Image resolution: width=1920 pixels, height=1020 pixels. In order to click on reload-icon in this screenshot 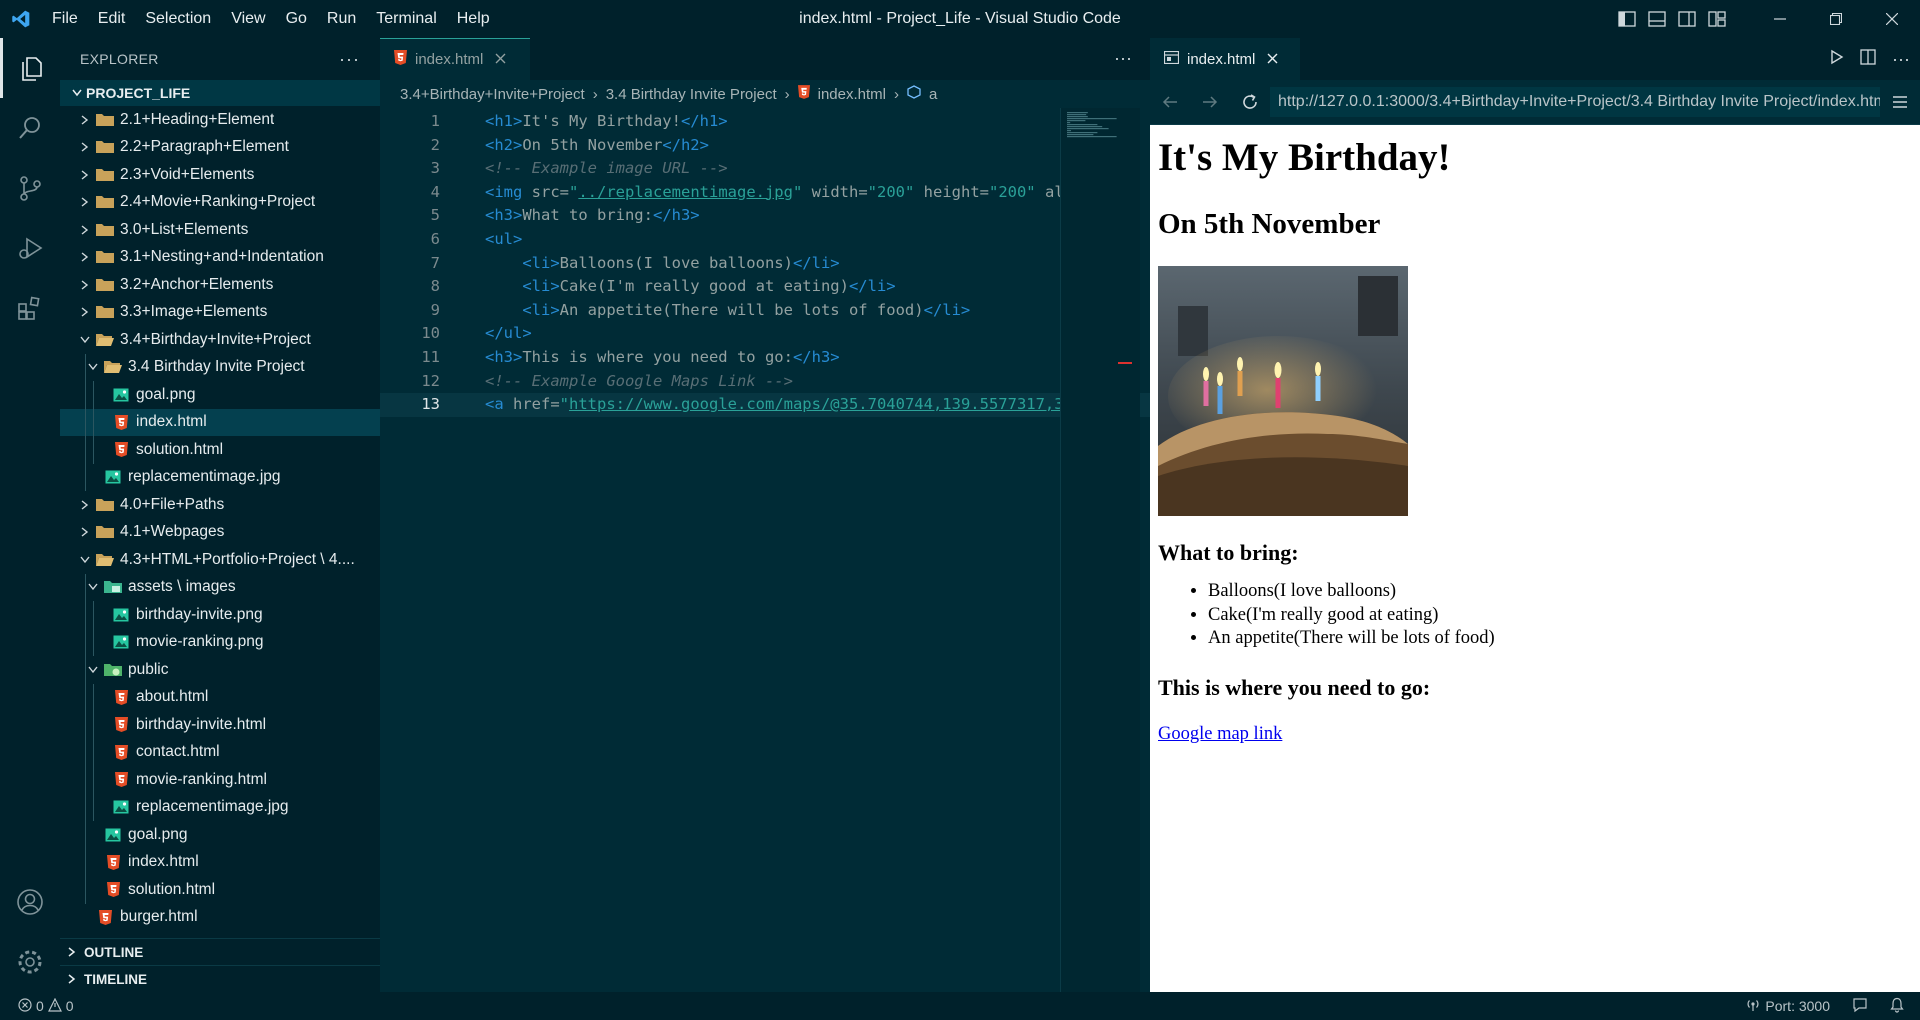, I will do `click(1250, 102)`.